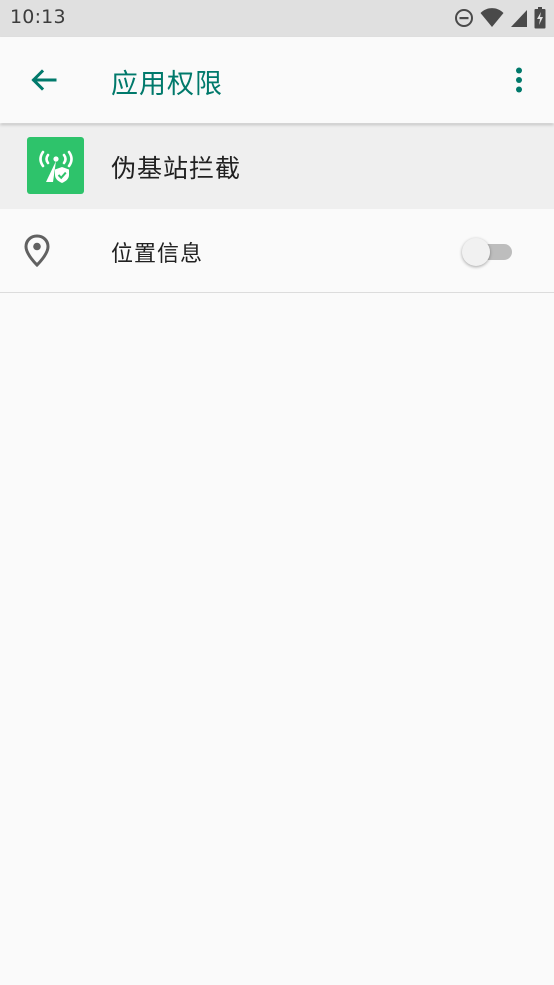 Image resolution: width=554 pixels, height=985 pixels. Describe the element at coordinates (157, 254) in the screenshot. I see `permission-label: 位置信息` at that location.